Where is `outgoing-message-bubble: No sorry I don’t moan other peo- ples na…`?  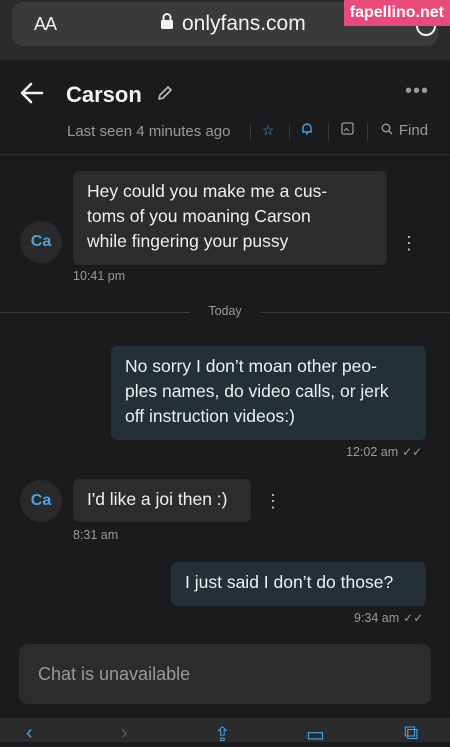 outgoing-message-bubble: No sorry I don’t moan other peo- ples na… is located at coordinates (268, 393).